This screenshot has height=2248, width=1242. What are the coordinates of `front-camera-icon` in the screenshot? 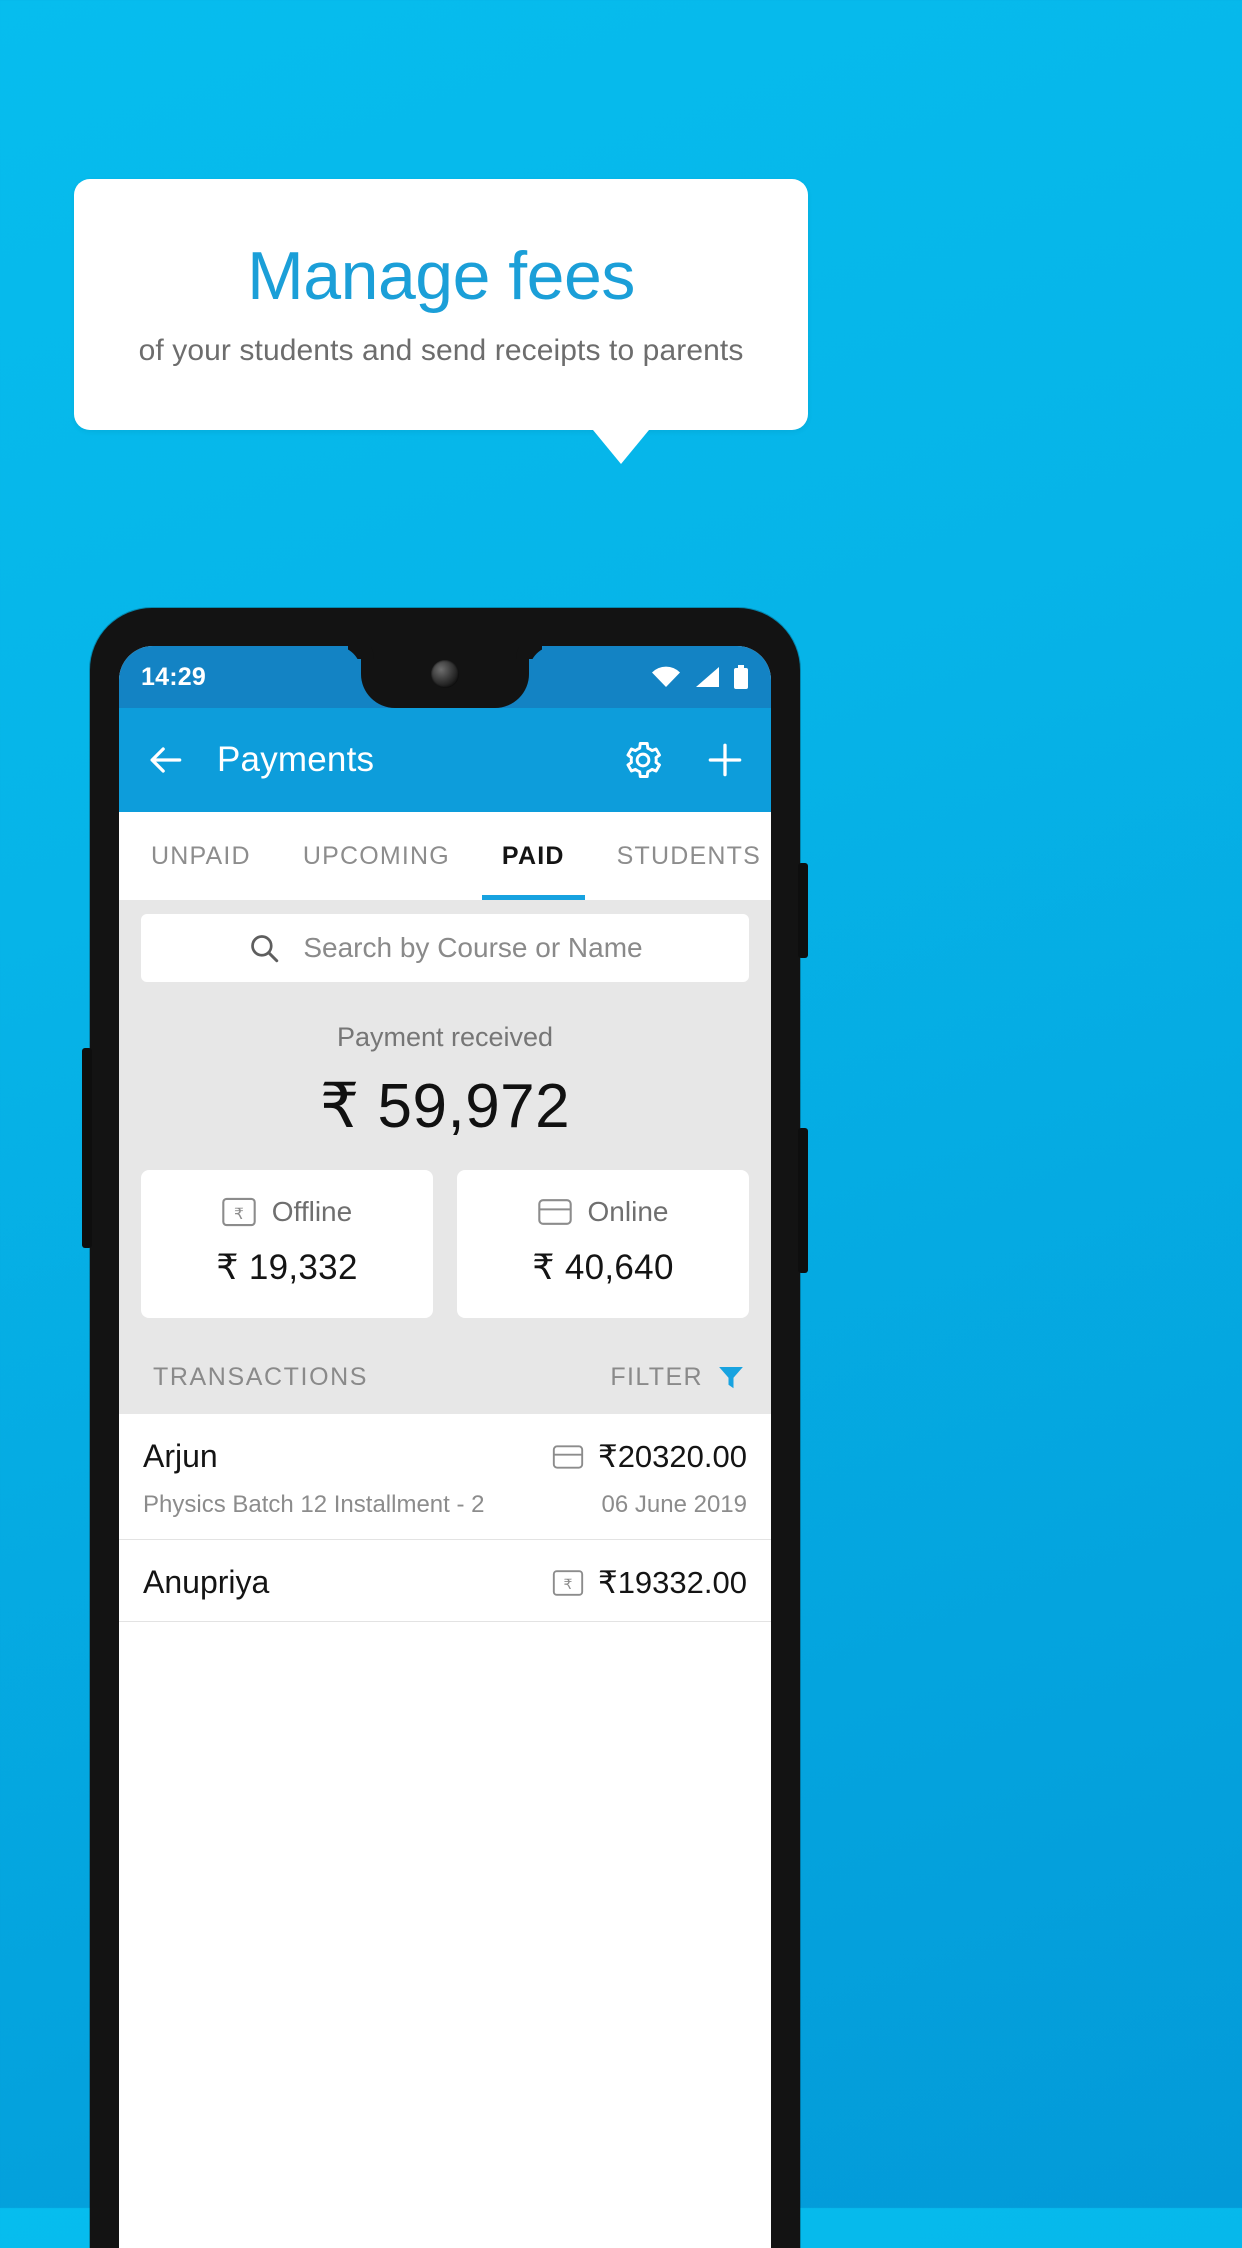 It's located at (445, 674).